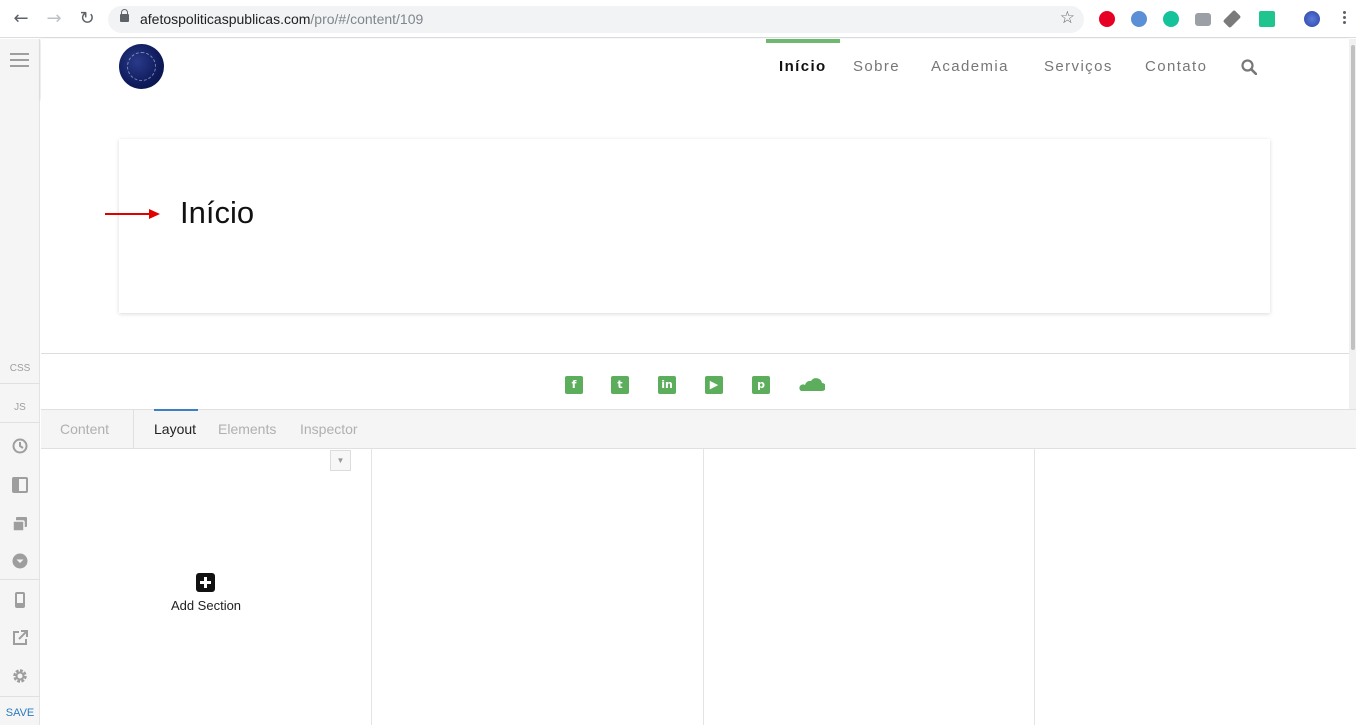 The width and height of the screenshot is (1356, 725). Describe the element at coordinates (133, 430) in the screenshot. I see `tab-divider` at that location.